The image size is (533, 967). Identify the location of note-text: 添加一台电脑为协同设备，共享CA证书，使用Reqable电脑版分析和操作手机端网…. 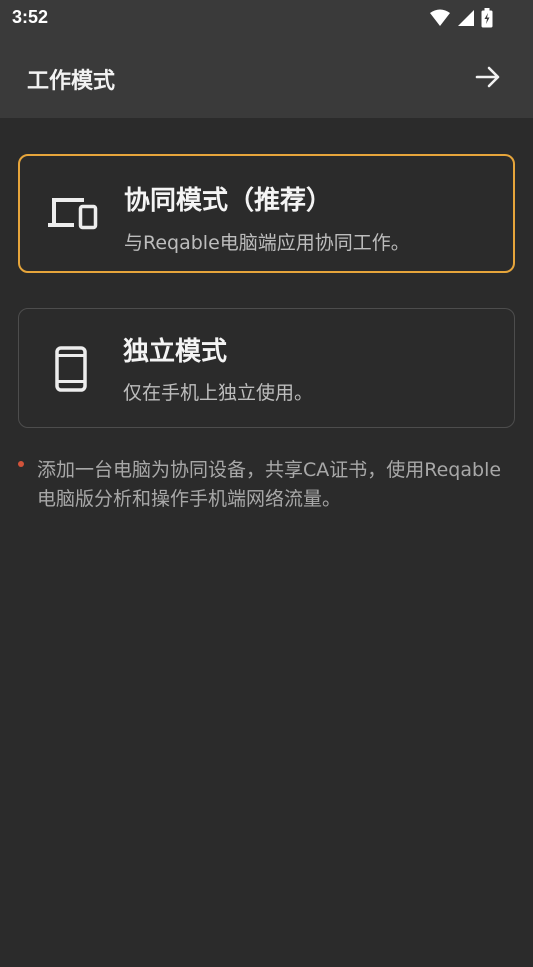
(269, 484).